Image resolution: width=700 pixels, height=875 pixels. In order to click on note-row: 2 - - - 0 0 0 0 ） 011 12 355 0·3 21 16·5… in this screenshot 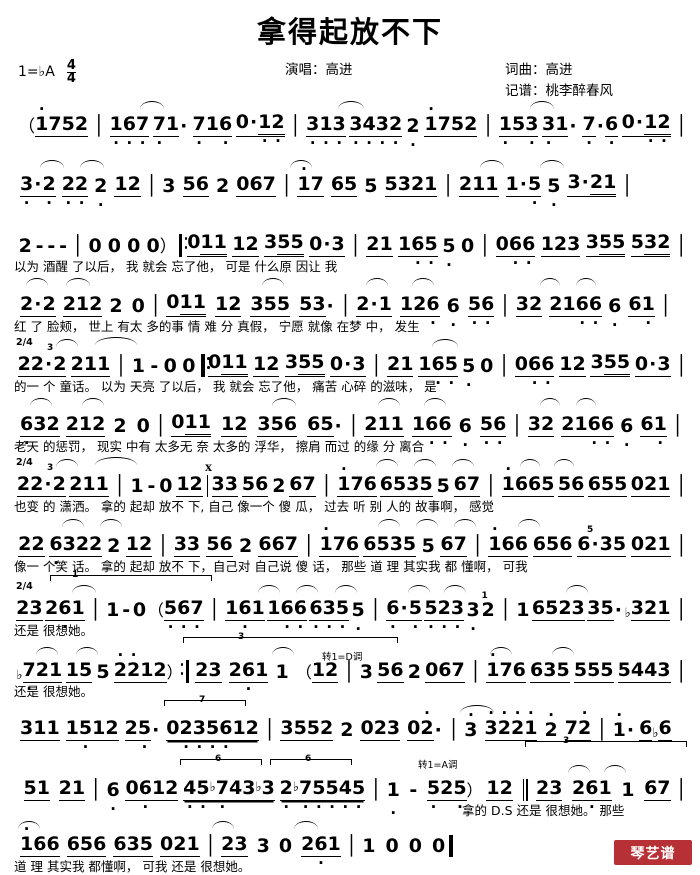, I will do `click(353, 250)`.